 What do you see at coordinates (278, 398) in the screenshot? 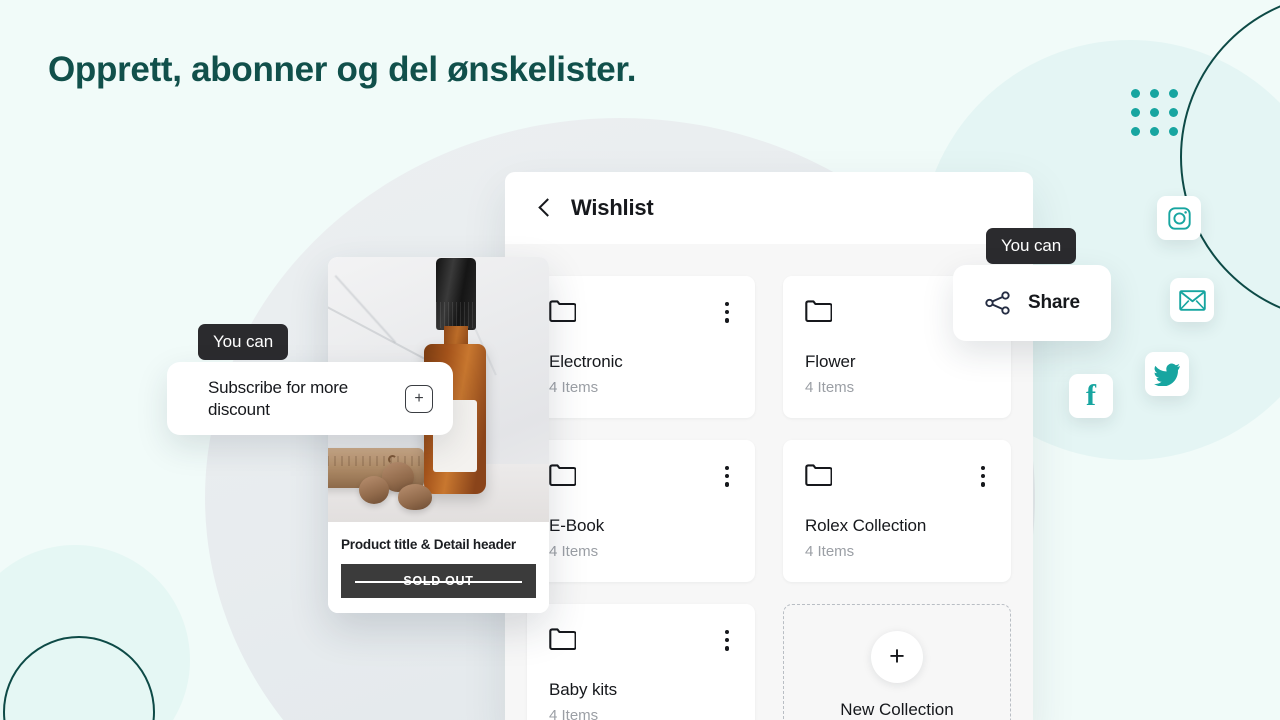
I see `subscribe-text: Subscribe for more discount` at bounding box center [278, 398].